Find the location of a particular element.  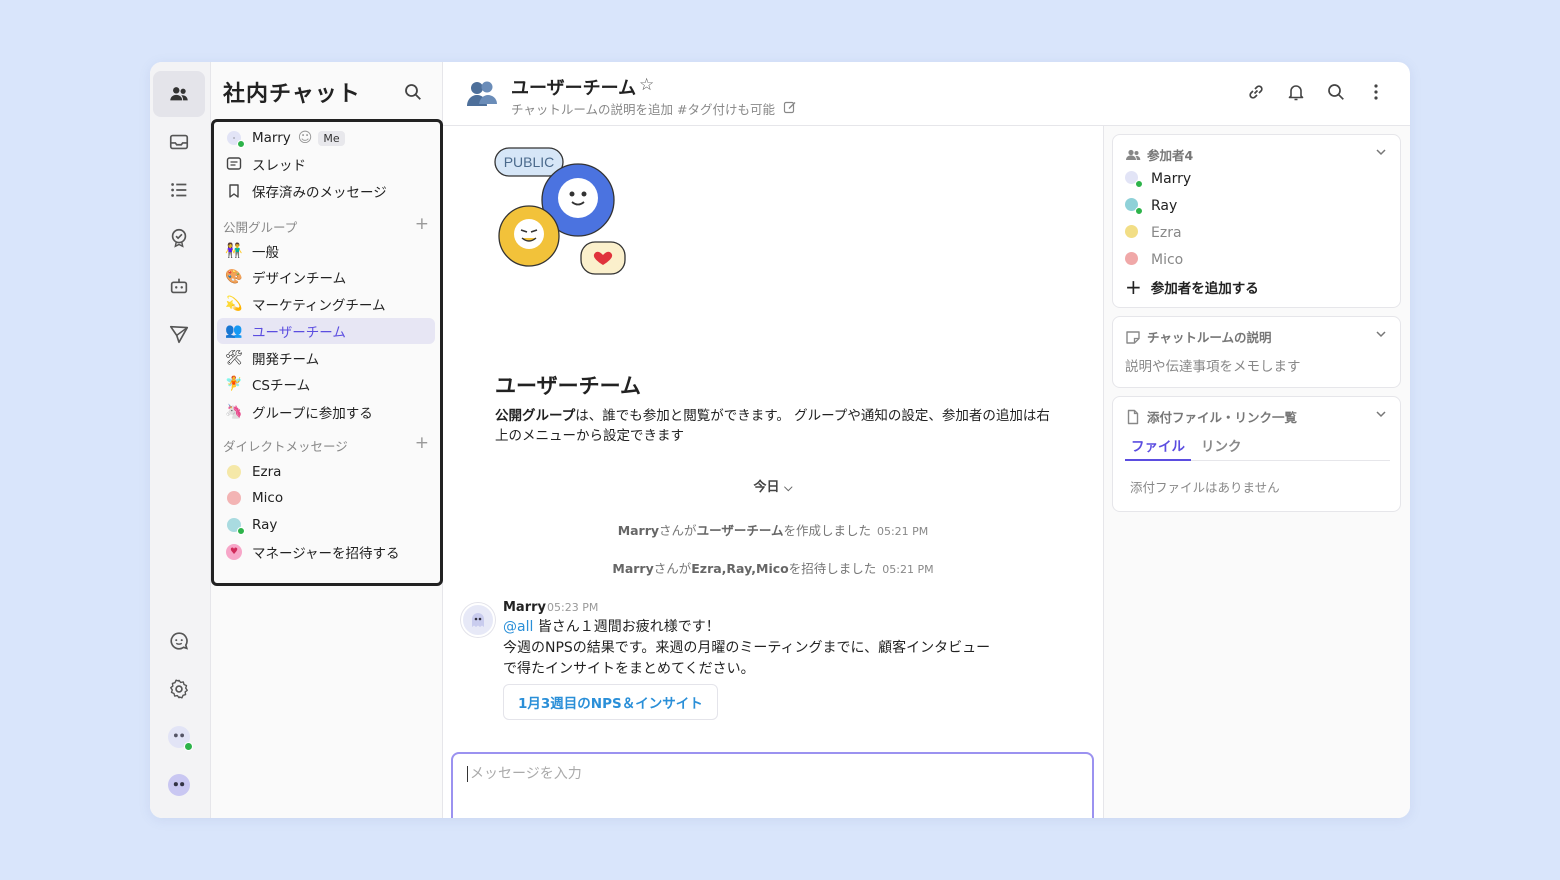

ghost-face-icon is located at coordinates (179, 784).